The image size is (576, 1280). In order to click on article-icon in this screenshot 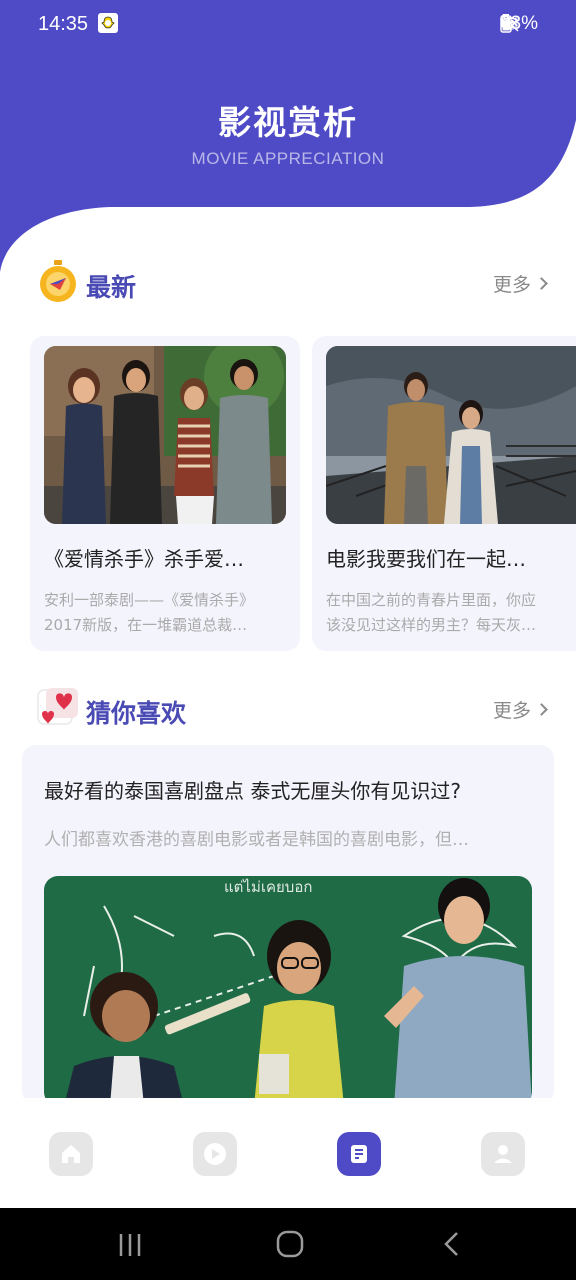, I will do `click(359, 1154)`.